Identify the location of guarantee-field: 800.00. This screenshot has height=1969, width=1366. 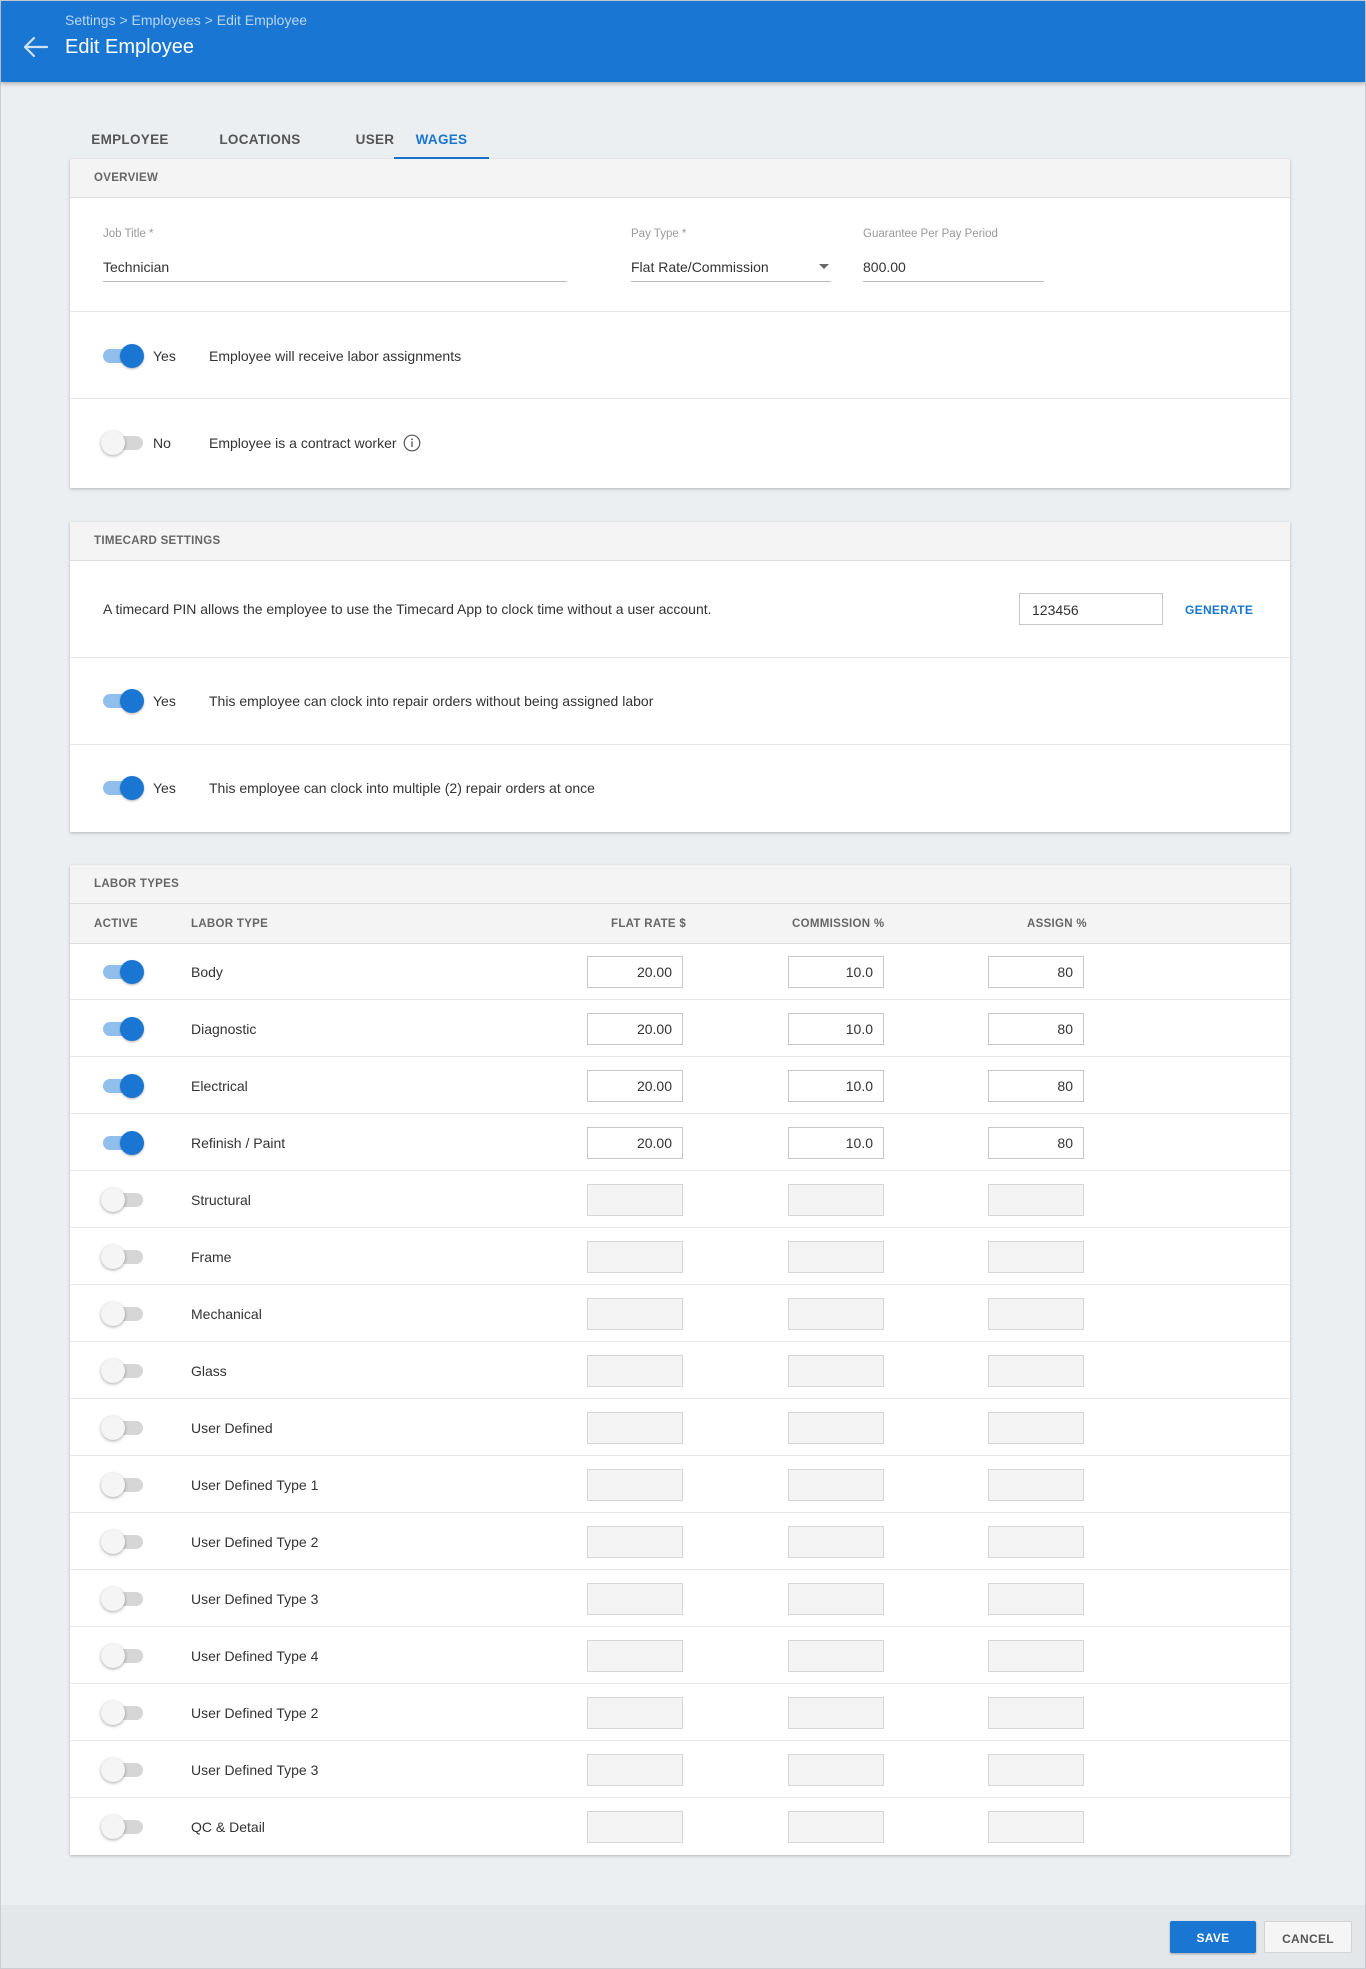
(953, 270).